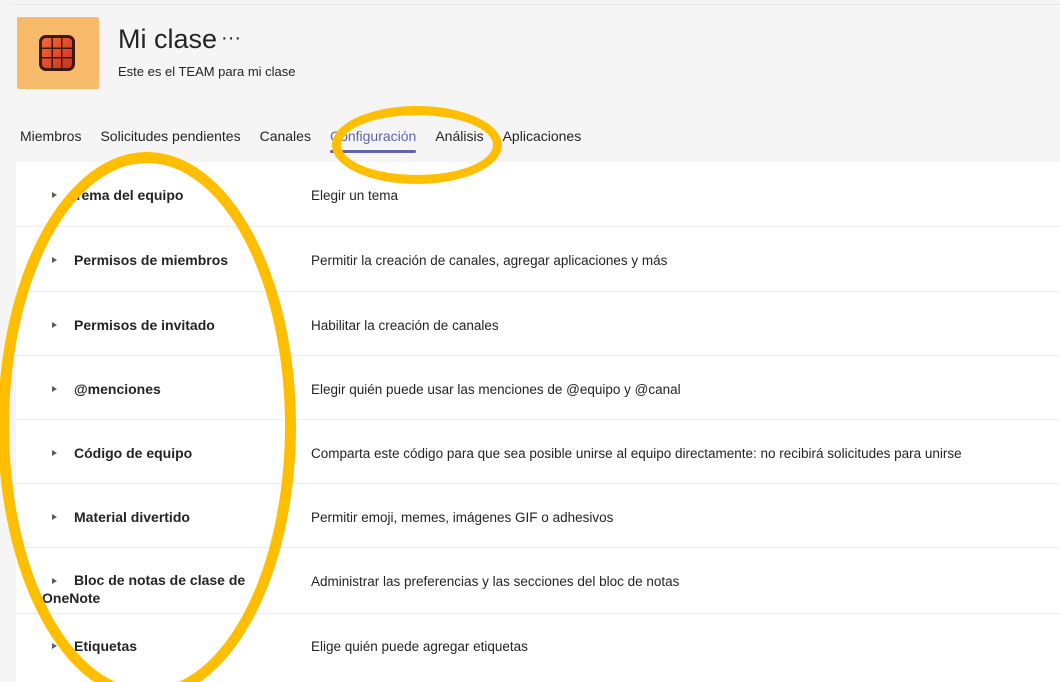 Image resolution: width=1060 pixels, height=682 pixels. I want to click on team-title-text: Mi clase, so click(168, 39).